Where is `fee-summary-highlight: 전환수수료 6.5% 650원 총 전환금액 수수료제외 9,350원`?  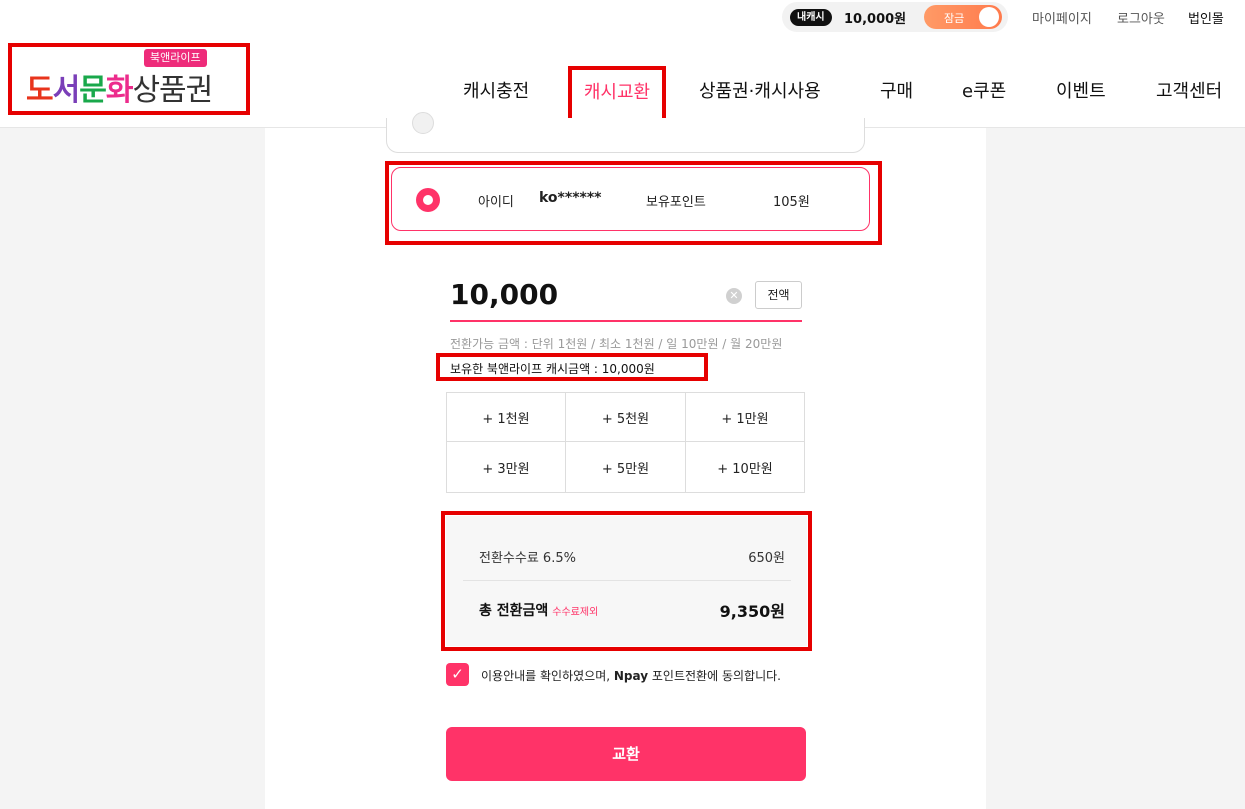
fee-summary-highlight: 전환수수료 6.5% 650원 총 전환금액 수수료제외 9,350원 is located at coordinates (626, 581).